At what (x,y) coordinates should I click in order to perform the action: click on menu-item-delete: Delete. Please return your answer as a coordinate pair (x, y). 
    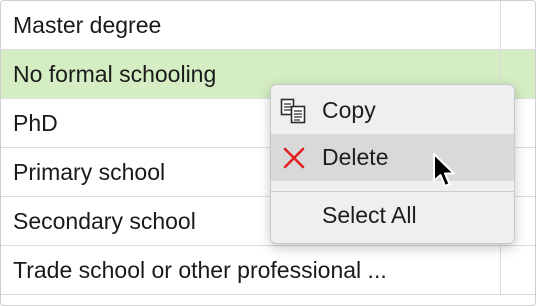
    Looking at the image, I should click on (392, 157).